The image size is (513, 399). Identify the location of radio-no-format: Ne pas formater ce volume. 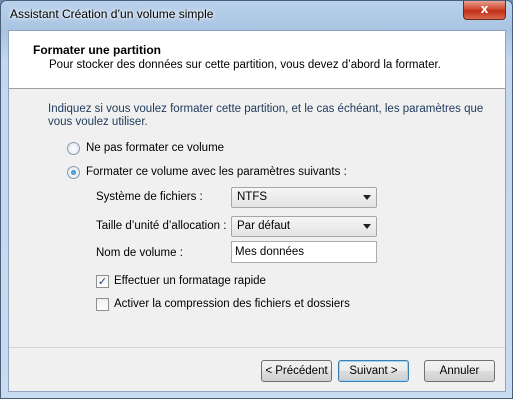
(145, 148).